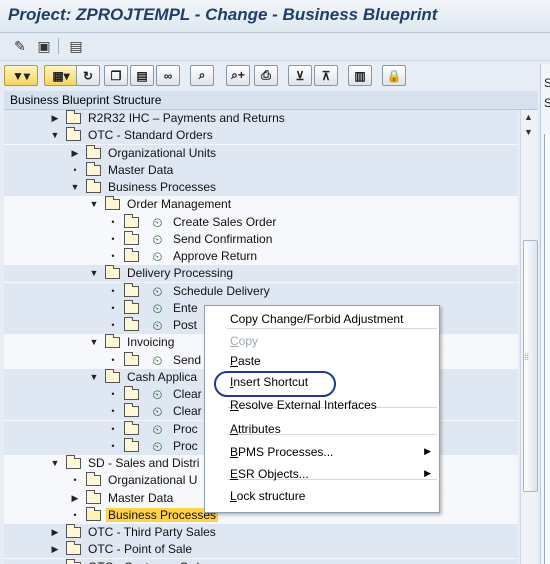 The height and width of the screenshot is (564, 550). I want to click on lock-structure-item: Lock structure, so click(322, 496).